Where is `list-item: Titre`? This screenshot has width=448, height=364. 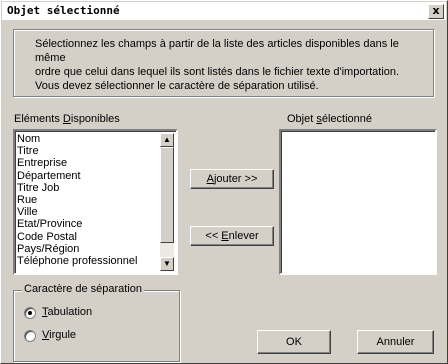 list-item: Titre is located at coordinates (77, 151).